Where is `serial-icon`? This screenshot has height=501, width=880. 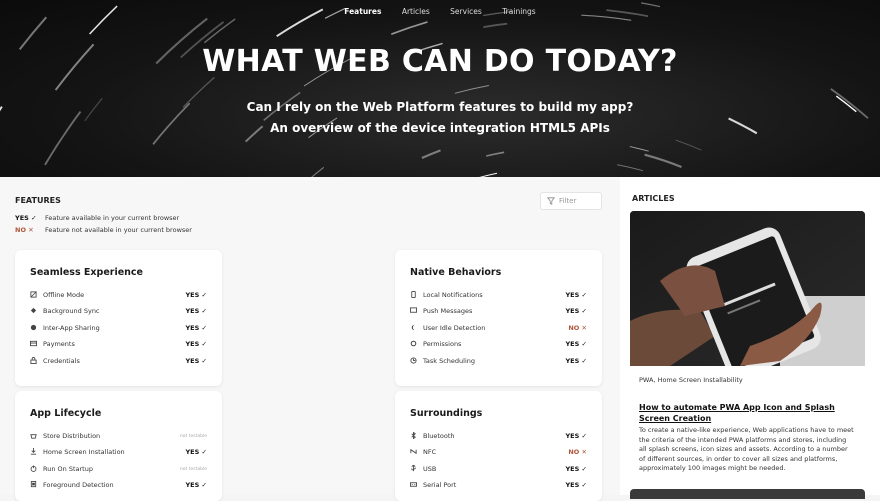
serial-icon is located at coordinates (413, 484).